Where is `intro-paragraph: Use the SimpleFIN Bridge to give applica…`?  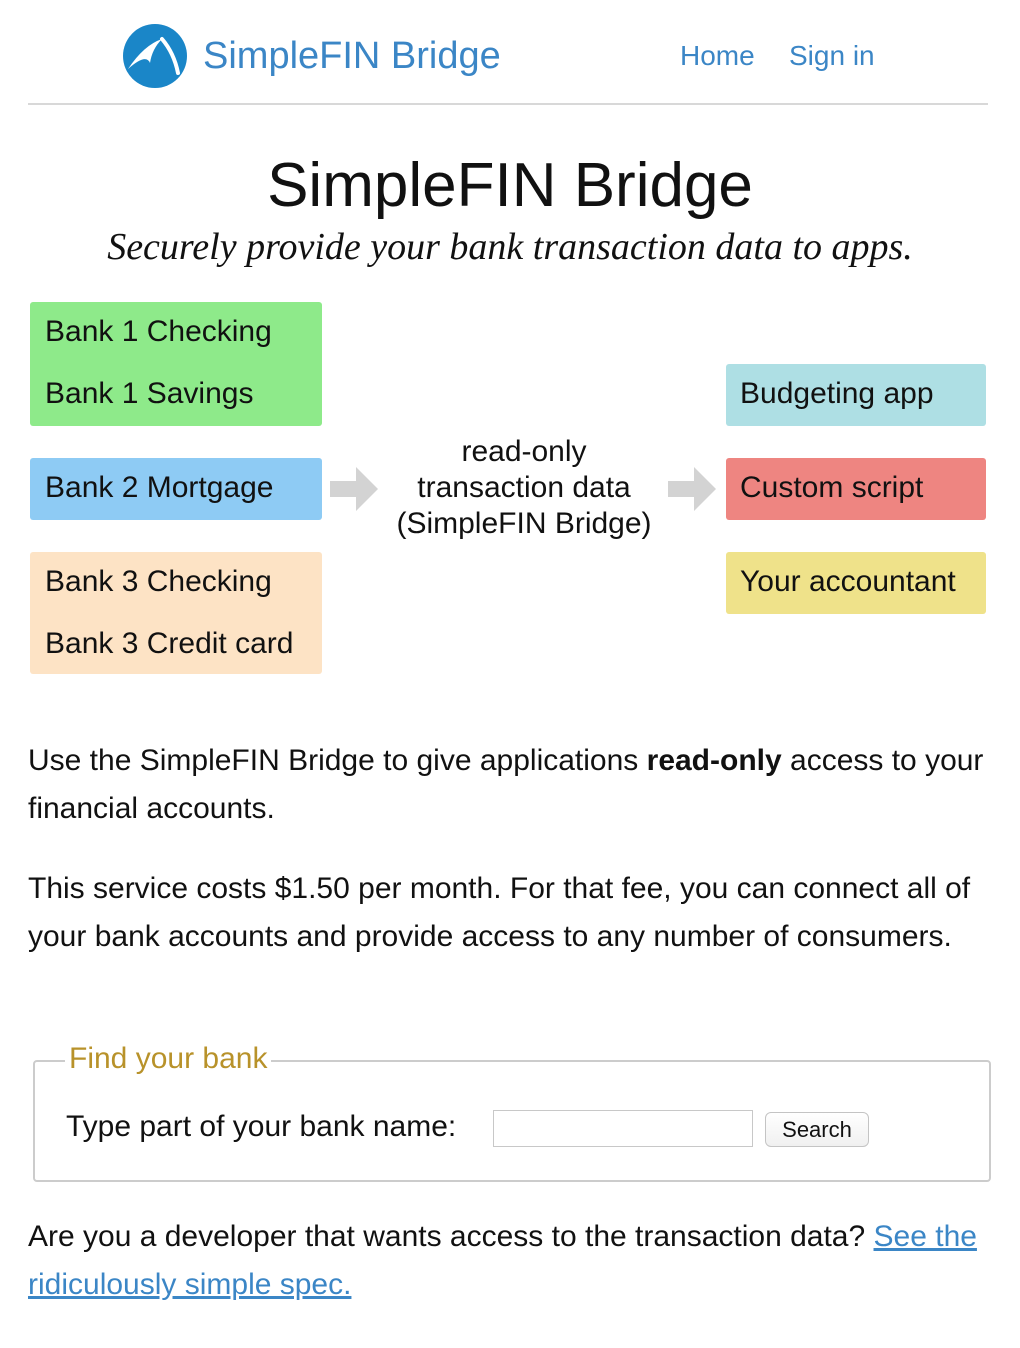 intro-paragraph: Use the SimpleFIN Bridge to give applica… is located at coordinates (510, 785).